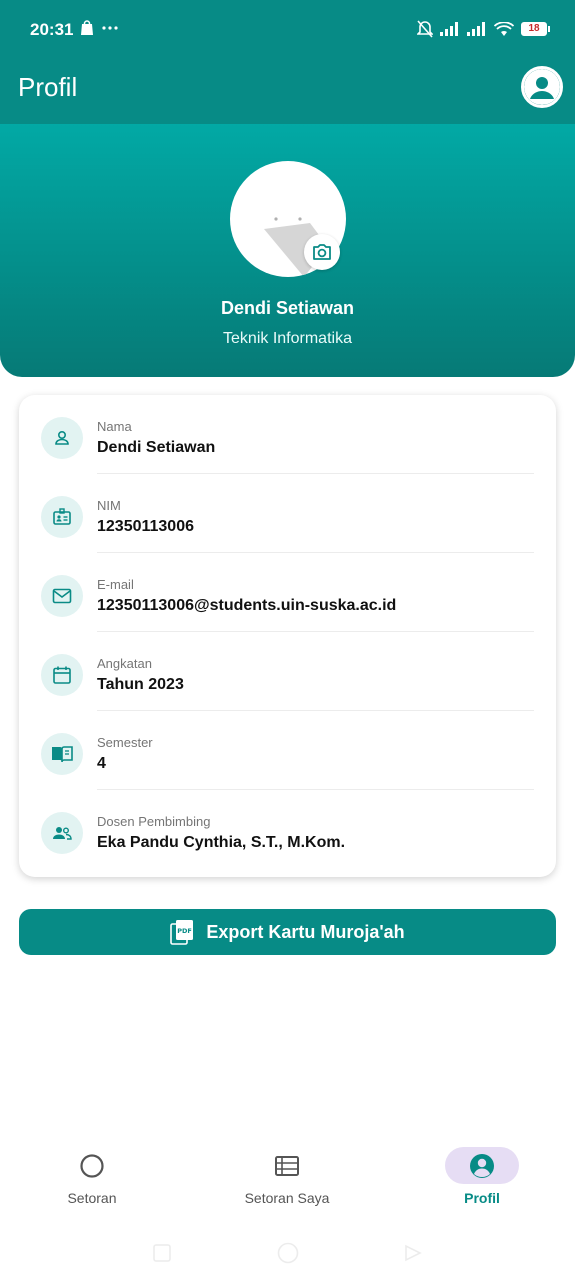  I want to click on status-time: 20:31, so click(52, 29).